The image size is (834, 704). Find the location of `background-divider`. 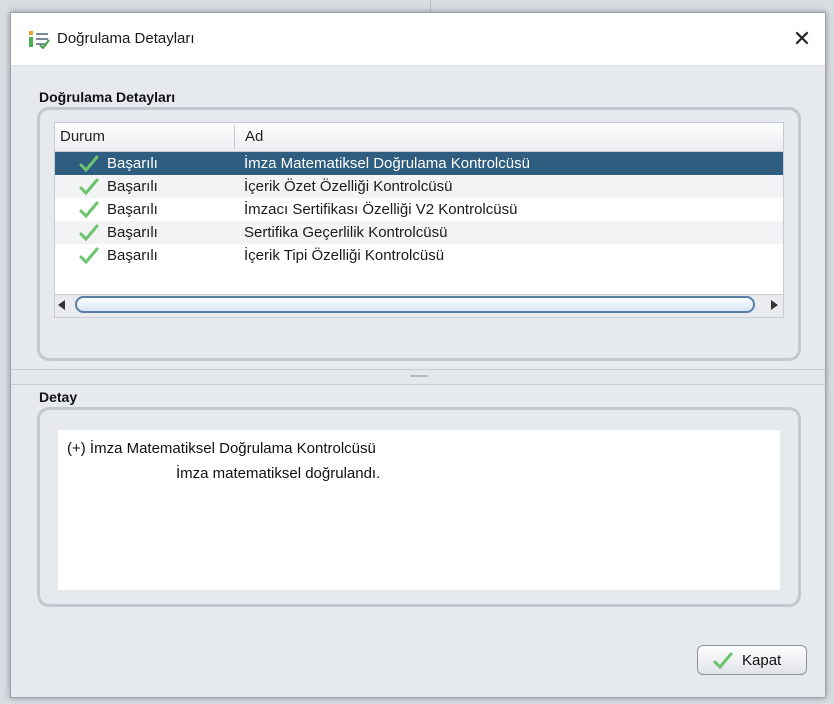

background-divider is located at coordinates (430, 6).